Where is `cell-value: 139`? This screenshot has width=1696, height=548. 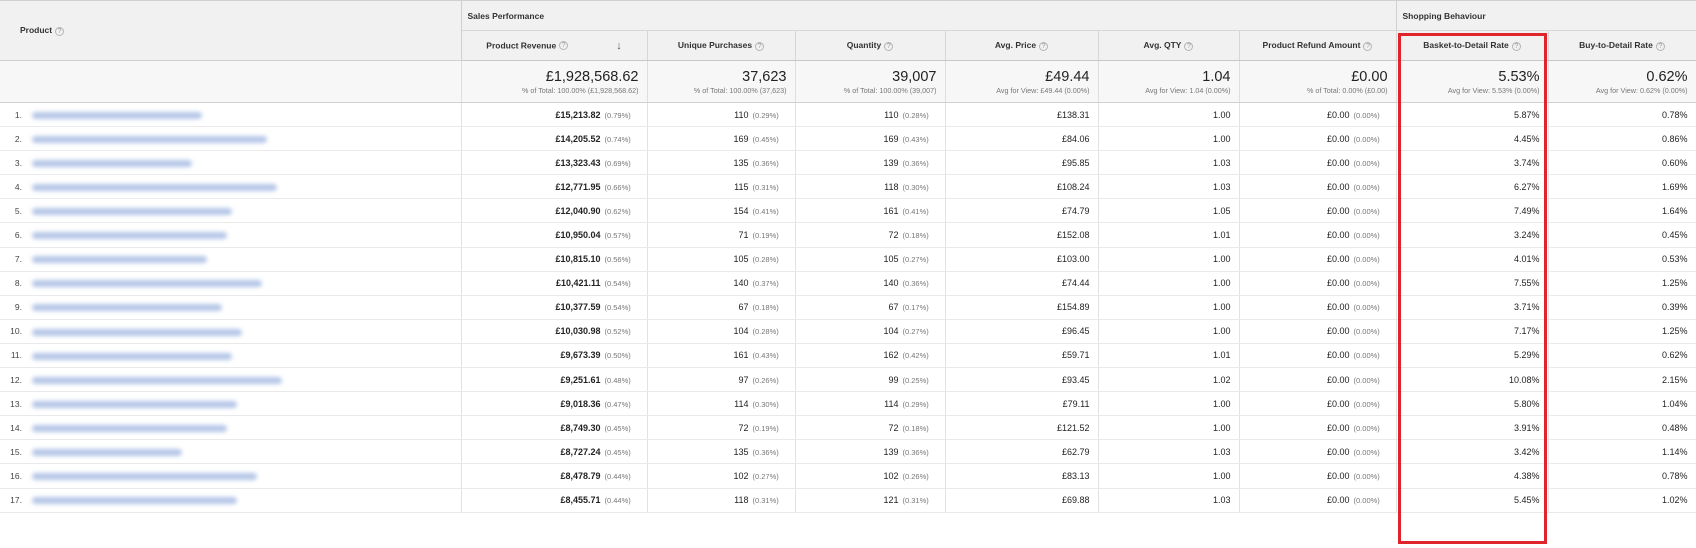
cell-value: 139 is located at coordinates (891, 162).